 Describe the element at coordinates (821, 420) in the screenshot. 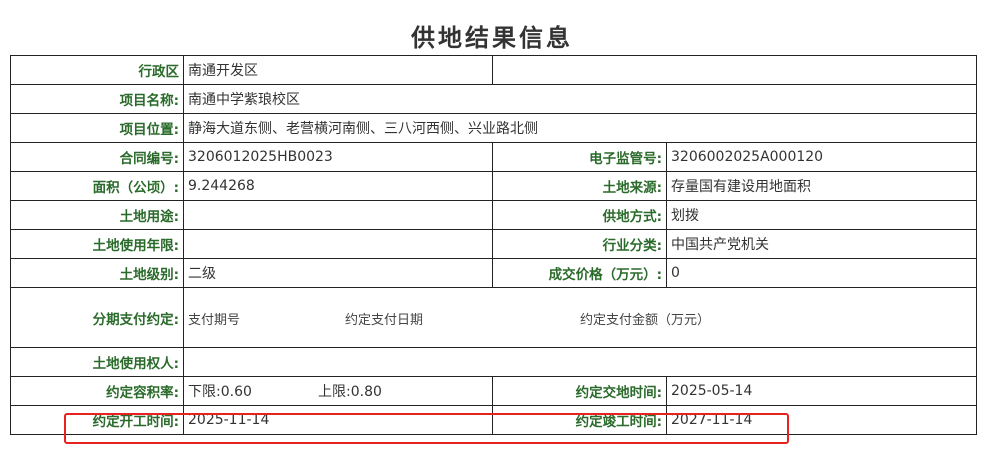

I see `completion-date-value: 2027-11-14` at that location.